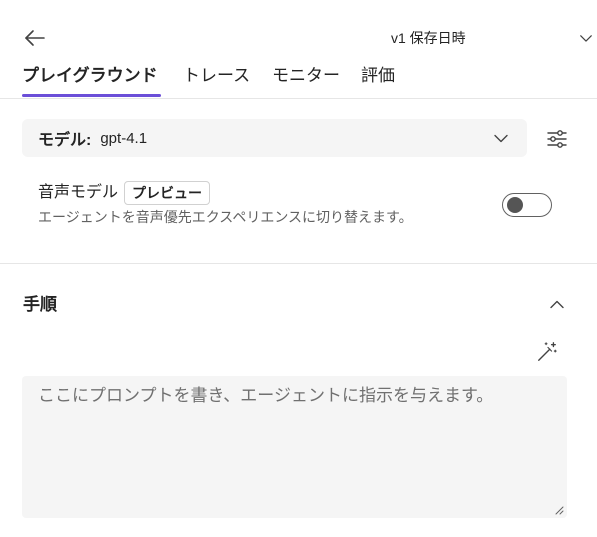 This screenshot has width=597, height=537. Describe the element at coordinates (274, 138) in the screenshot. I see `model-dropdown: モデル: gpt-4.1` at that location.